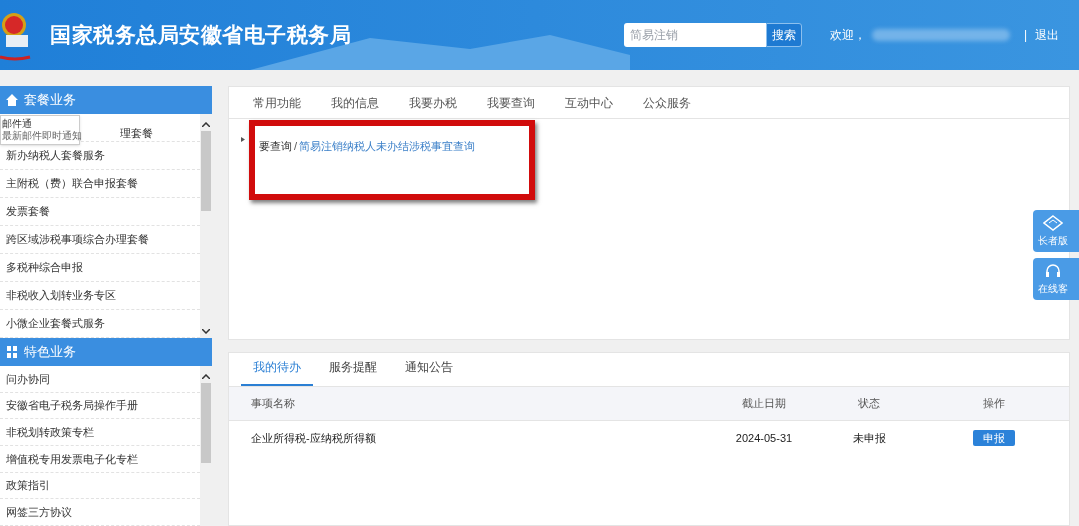 The image size is (1079, 526). Describe the element at coordinates (314, 438) in the screenshot. I see `table-cell-text: 企业所得税-应纳税所得额` at that location.